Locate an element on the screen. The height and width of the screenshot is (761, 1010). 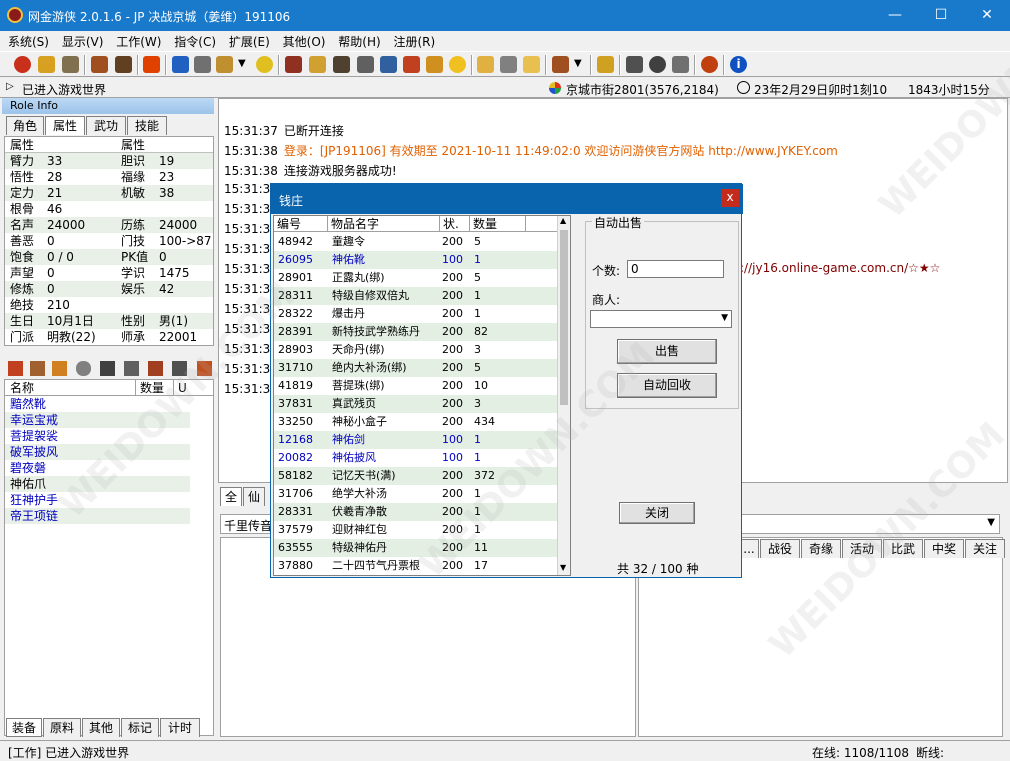
tab-equipment: 装备 is located at coordinates (24, 727).